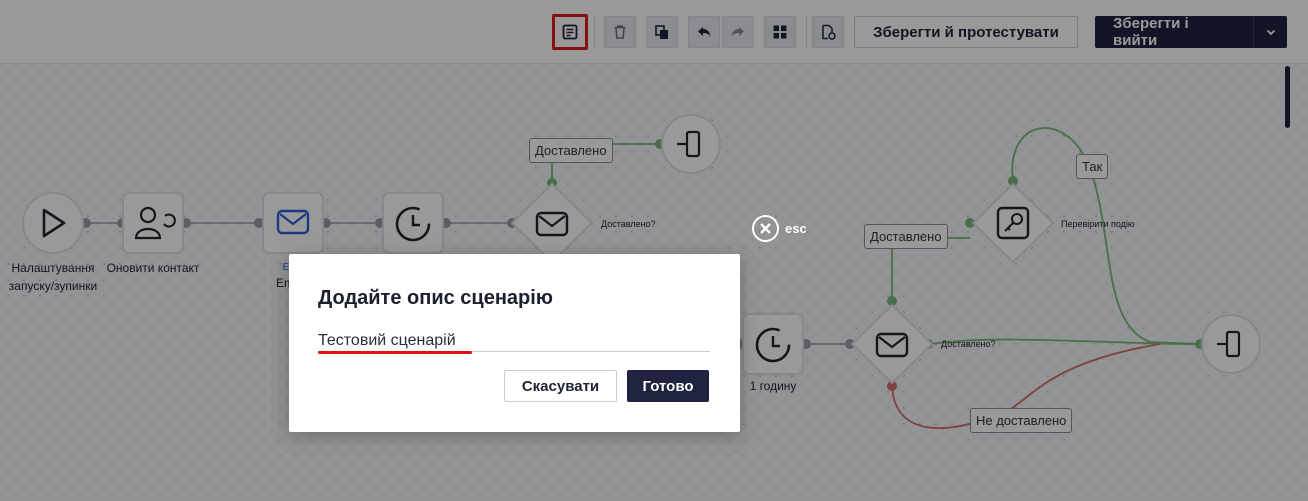  Describe the element at coordinates (668, 386) in the screenshot. I see `done-button: Готово` at that location.